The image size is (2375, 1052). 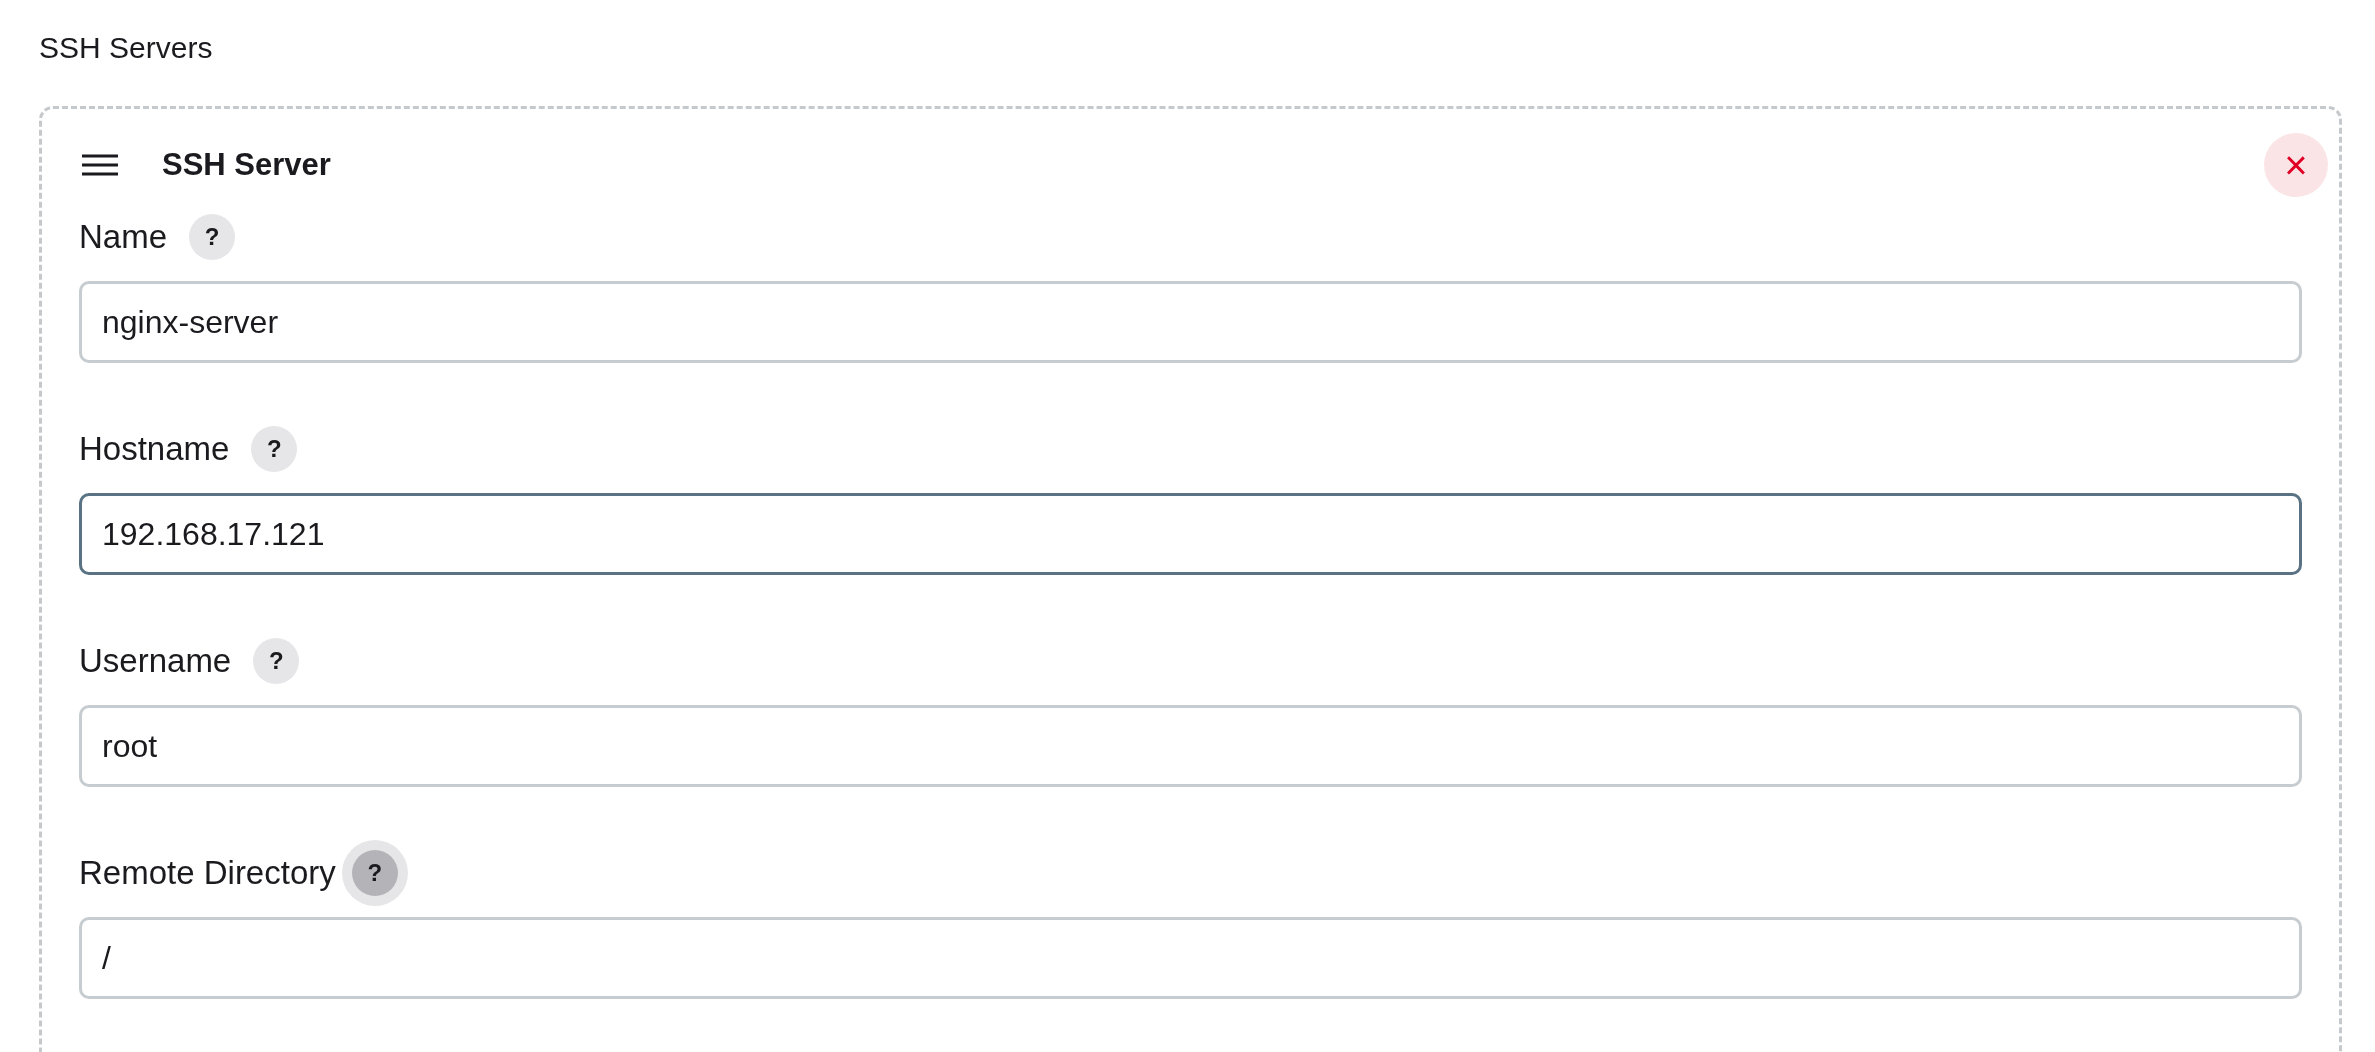 What do you see at coordinates (1190, 322) in the screenshot?
I see `text-field: nginx-server` at bounding box center [1190, 322].